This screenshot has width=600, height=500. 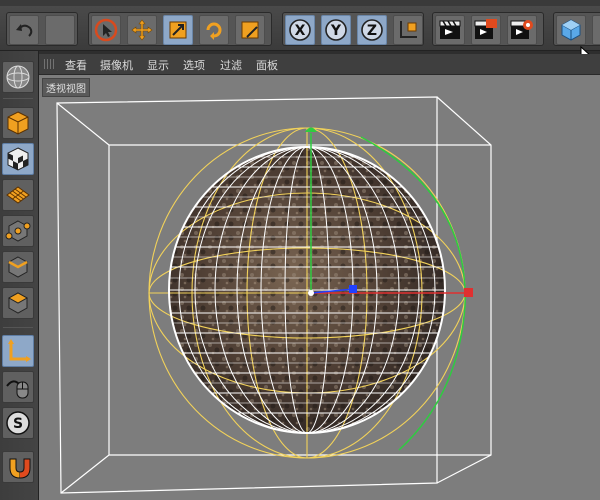 I want to click on sidebar-item-solo: S, so click(x=18, y=423).